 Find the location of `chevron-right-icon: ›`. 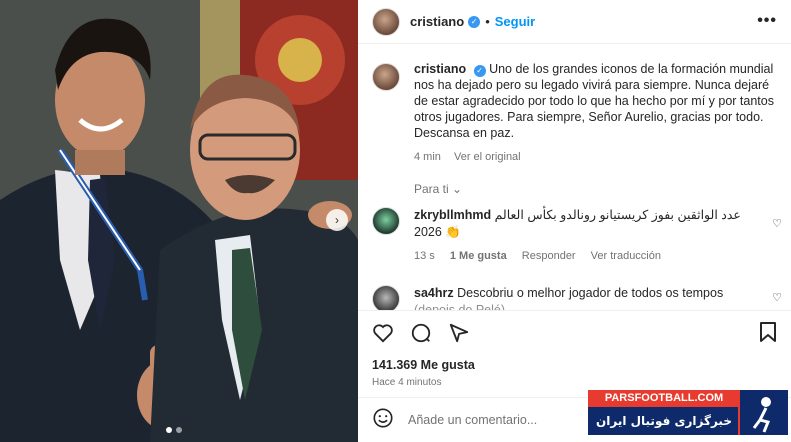

chevron-right-icon: › is located at coordinates (337, 220).